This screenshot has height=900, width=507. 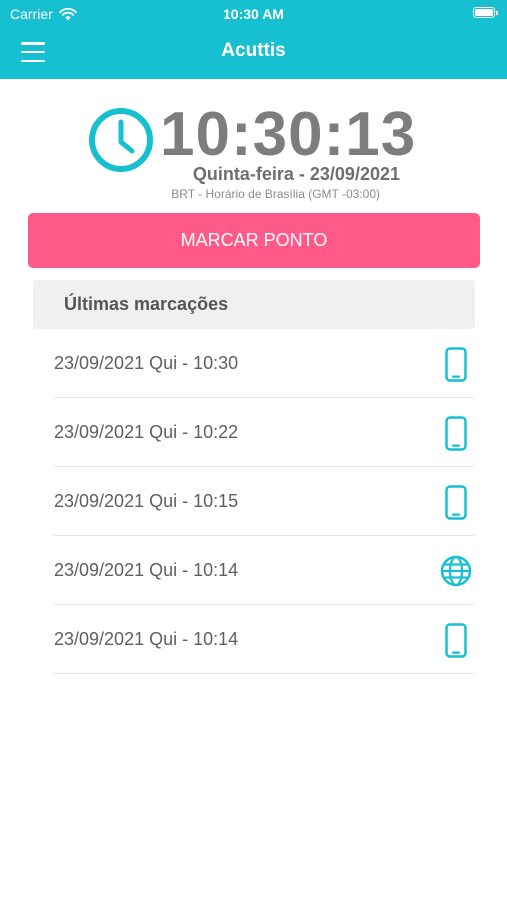 I want to click on list-item: 23/09/2021 Qui - 10:15, so click(x=264, y=501).